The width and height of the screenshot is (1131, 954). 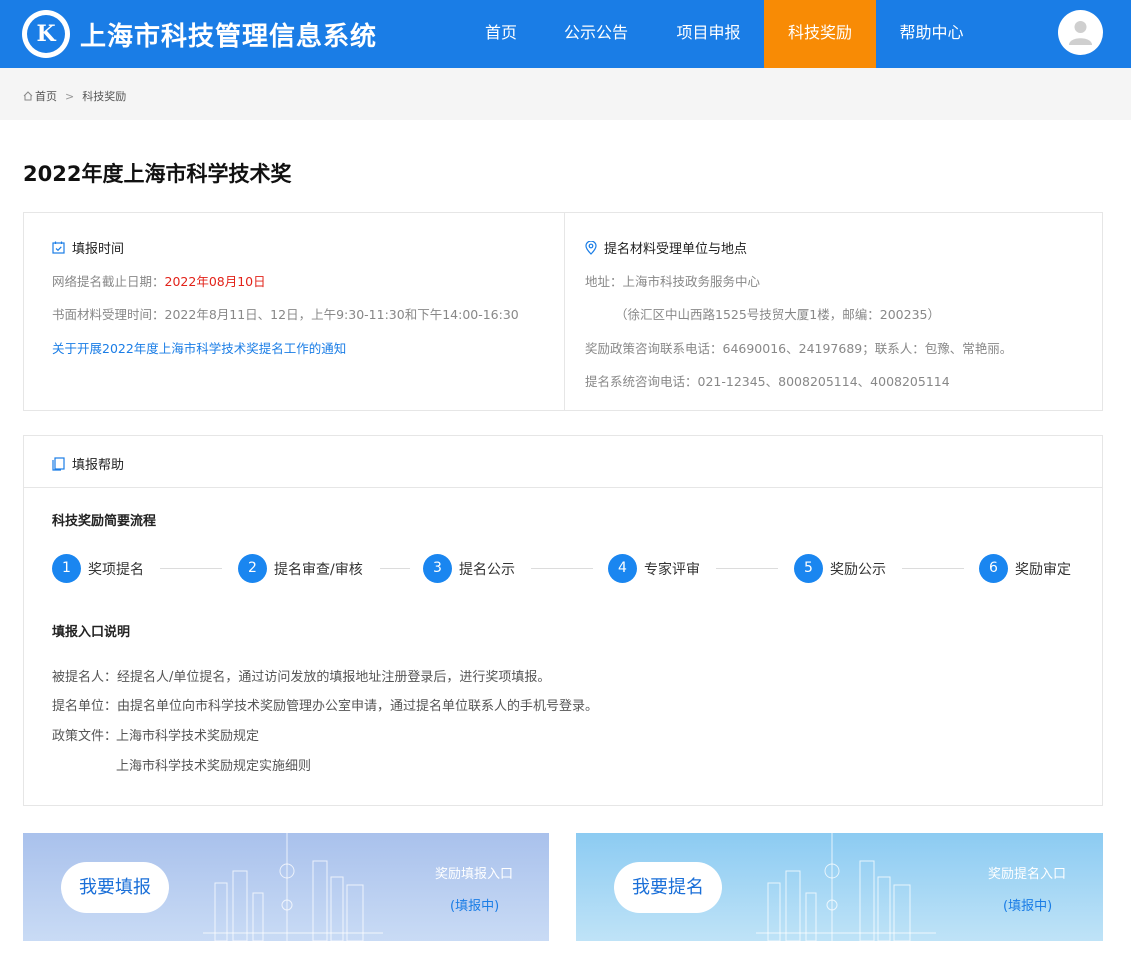 I want to click on step-number: 3, so click(x=437, y=568).